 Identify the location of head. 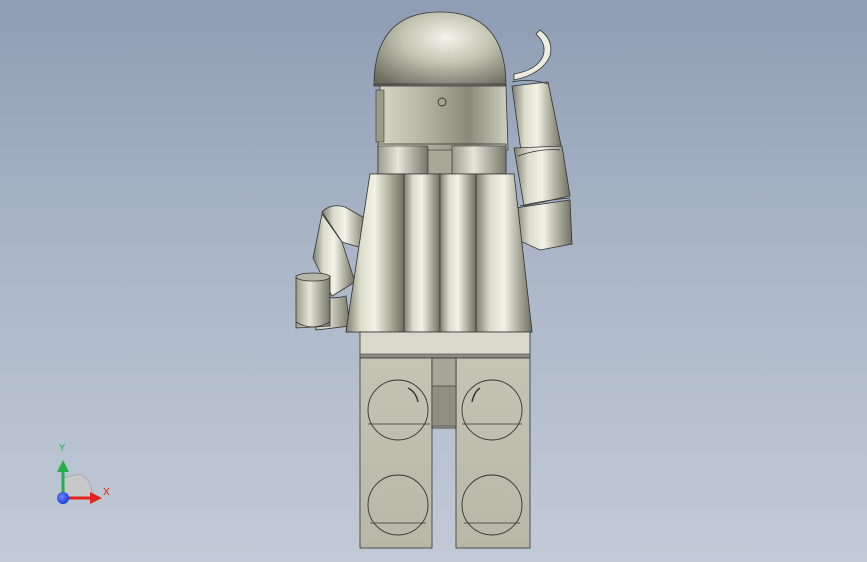
(441, 81).